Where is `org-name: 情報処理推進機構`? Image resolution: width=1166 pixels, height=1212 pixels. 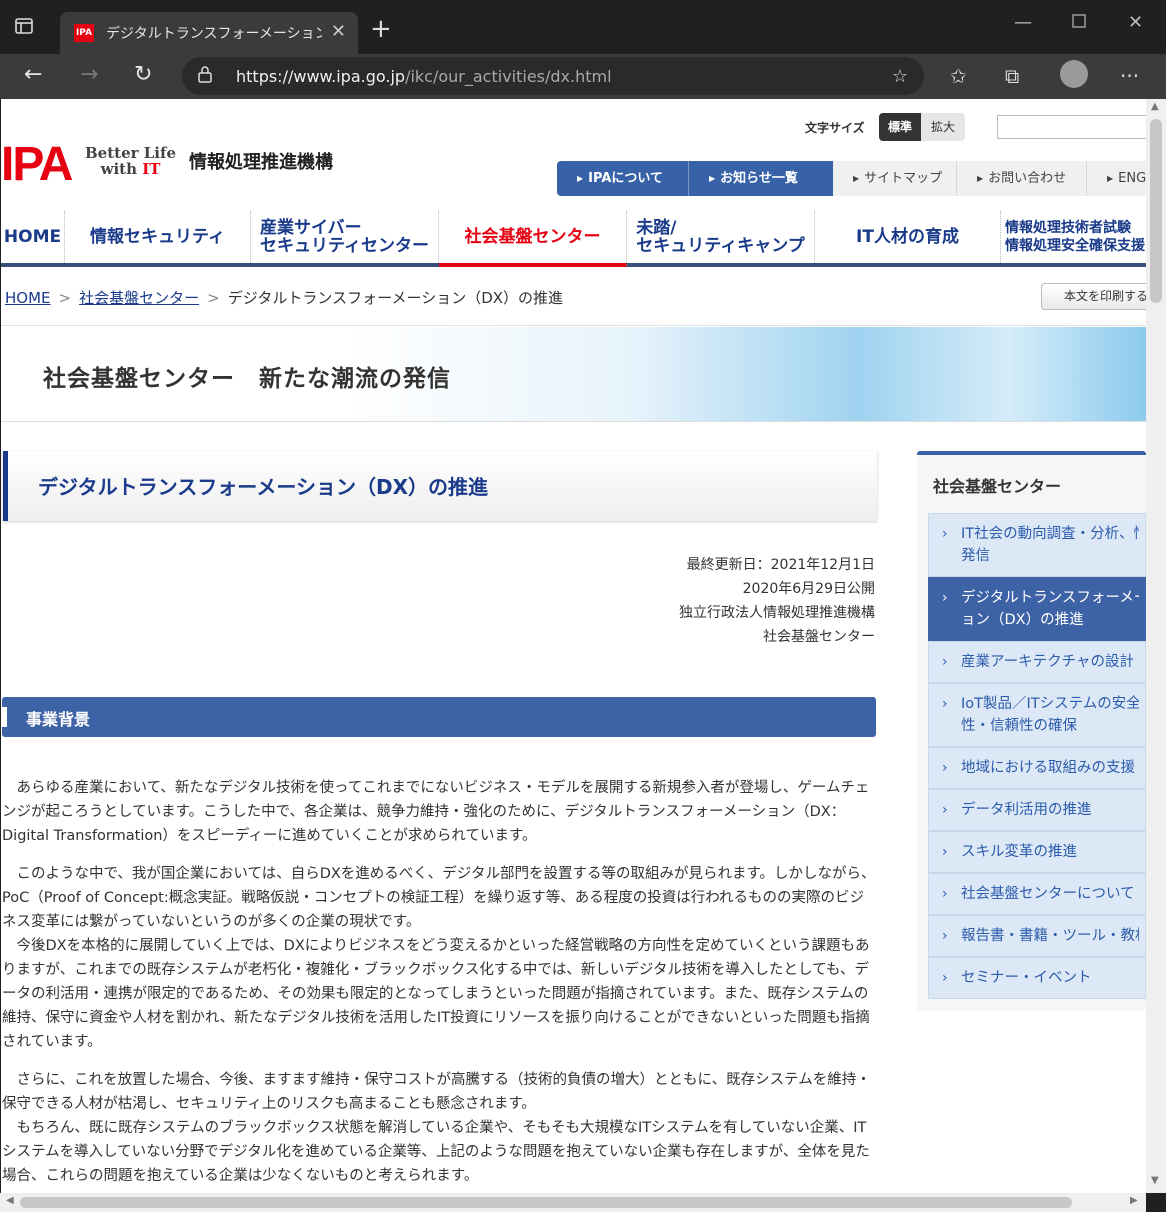 org-name: 情報処理推進機構 is located at coordinates (261, 162).